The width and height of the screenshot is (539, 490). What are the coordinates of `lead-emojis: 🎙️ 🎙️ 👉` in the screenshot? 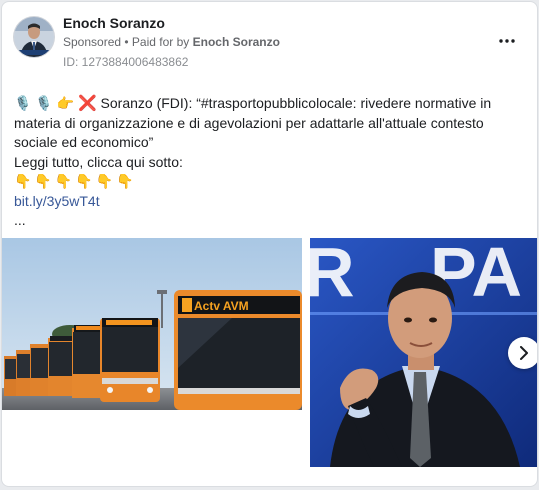 It's located at (44, 103).